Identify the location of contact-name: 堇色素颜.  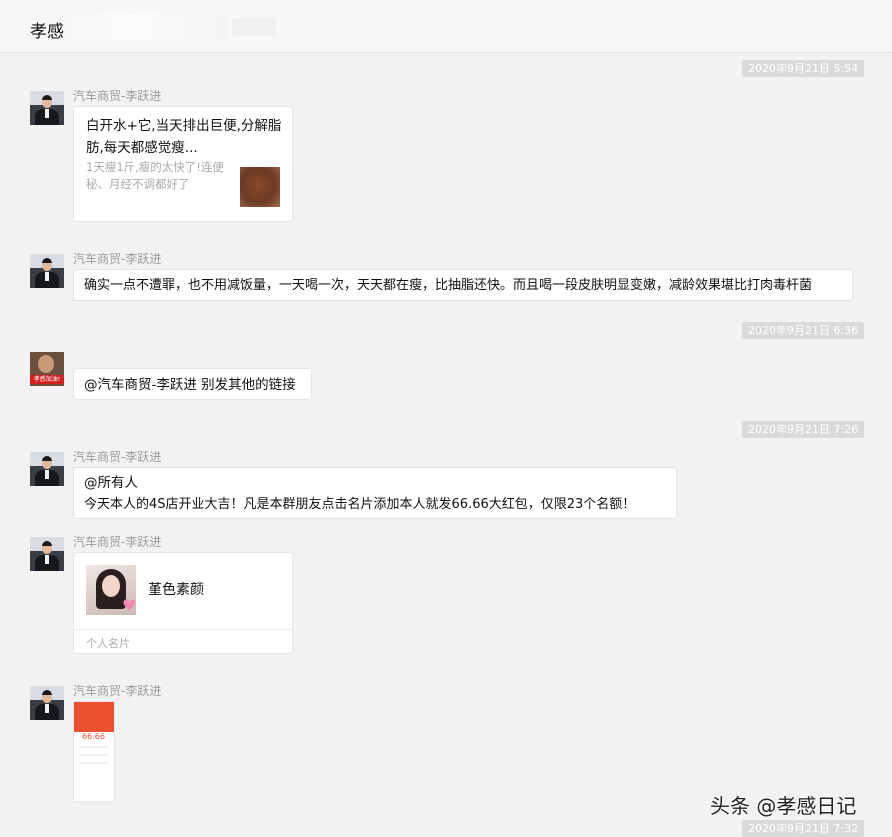
(176, 590).